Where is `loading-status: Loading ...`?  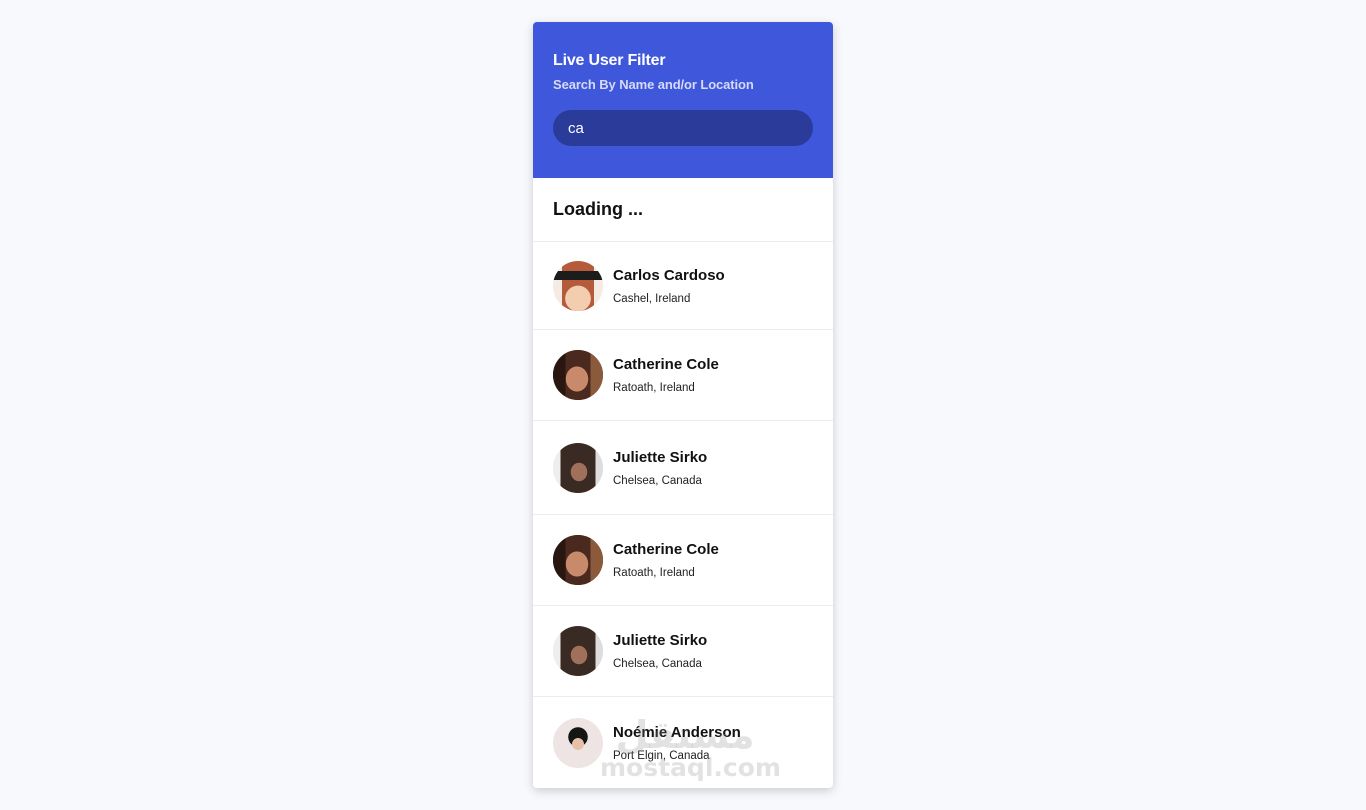 loading-status: Loading ... is located at coordinates (683, 210).